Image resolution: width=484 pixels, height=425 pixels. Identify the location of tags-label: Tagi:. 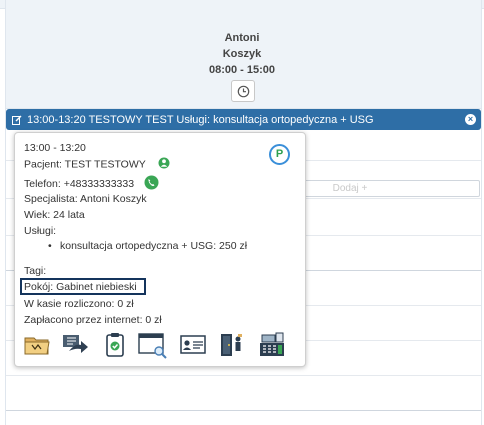
(35, 271).